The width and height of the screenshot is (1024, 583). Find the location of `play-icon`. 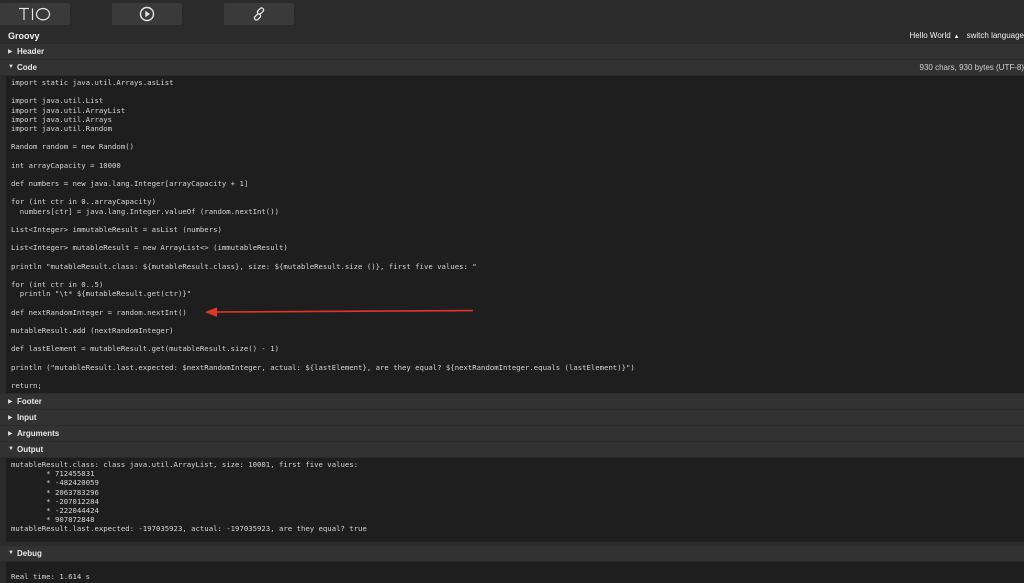

play-icon is located at coordinates (147, 14).